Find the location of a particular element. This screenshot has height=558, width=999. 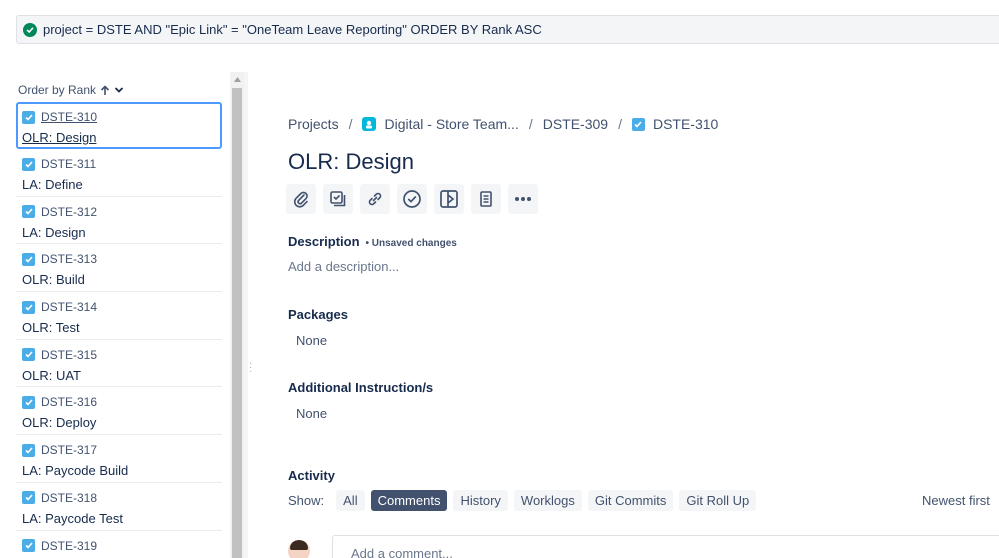

activity-filter-comments: Comments is located at coordinates (409, 500).